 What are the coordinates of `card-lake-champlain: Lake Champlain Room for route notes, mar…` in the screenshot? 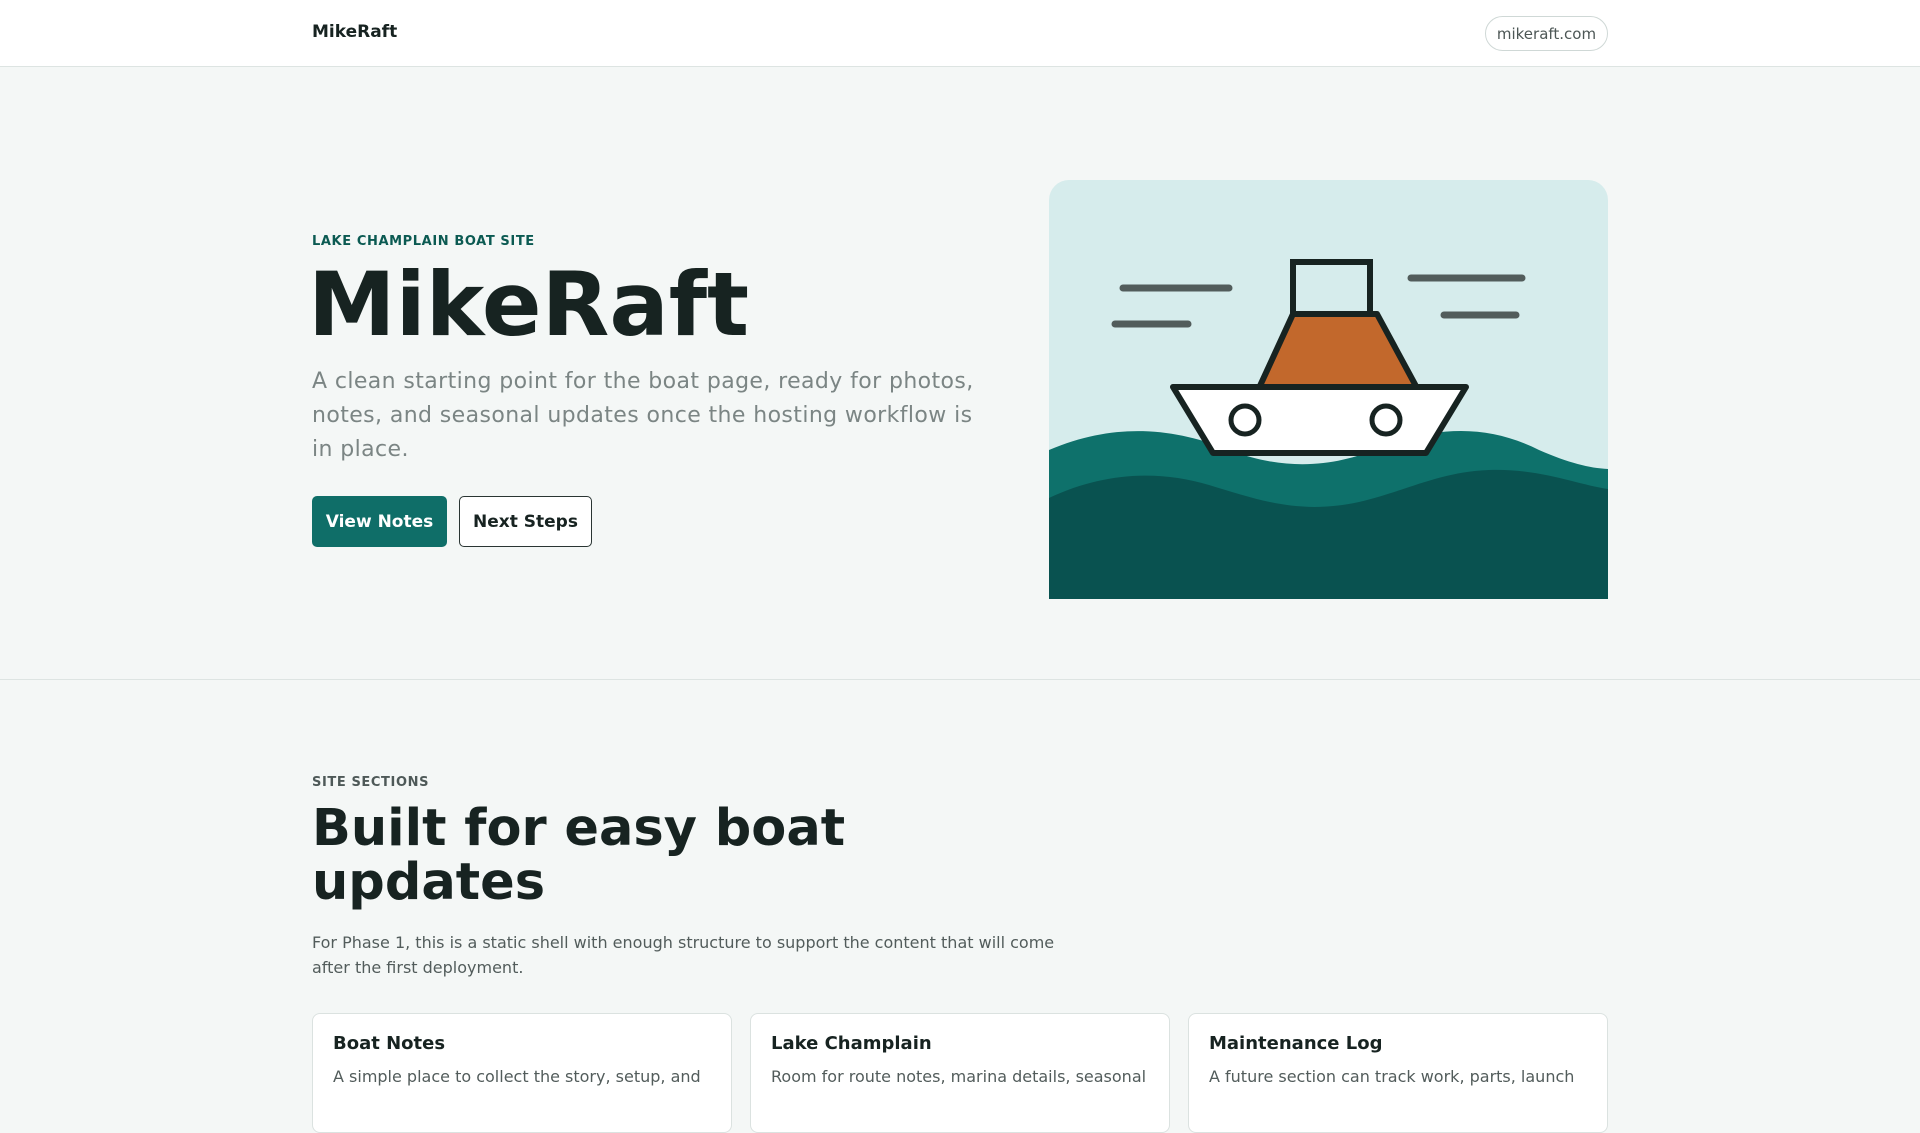 It's located at (960, 1073).